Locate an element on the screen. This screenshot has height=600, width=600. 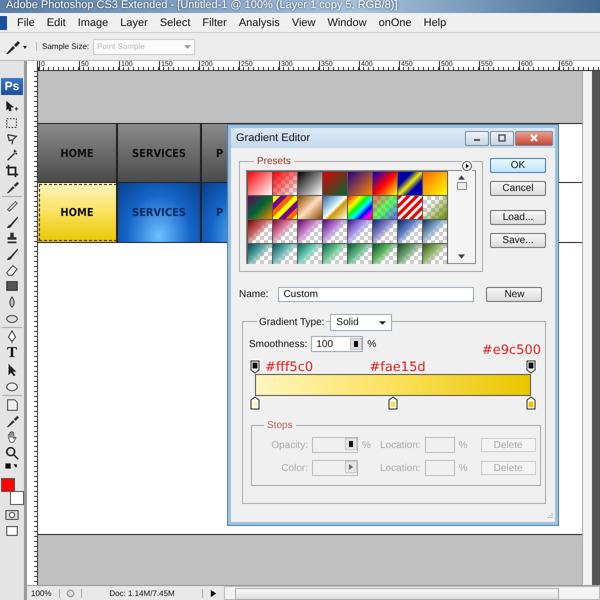
menu-item: Analysis is located at coordinates (259, 22).